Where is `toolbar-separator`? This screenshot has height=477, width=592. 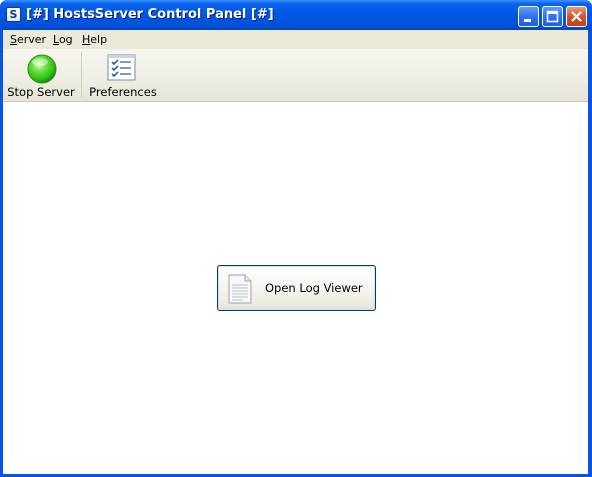
toolbar-separator is located at coordinates (81, 75).